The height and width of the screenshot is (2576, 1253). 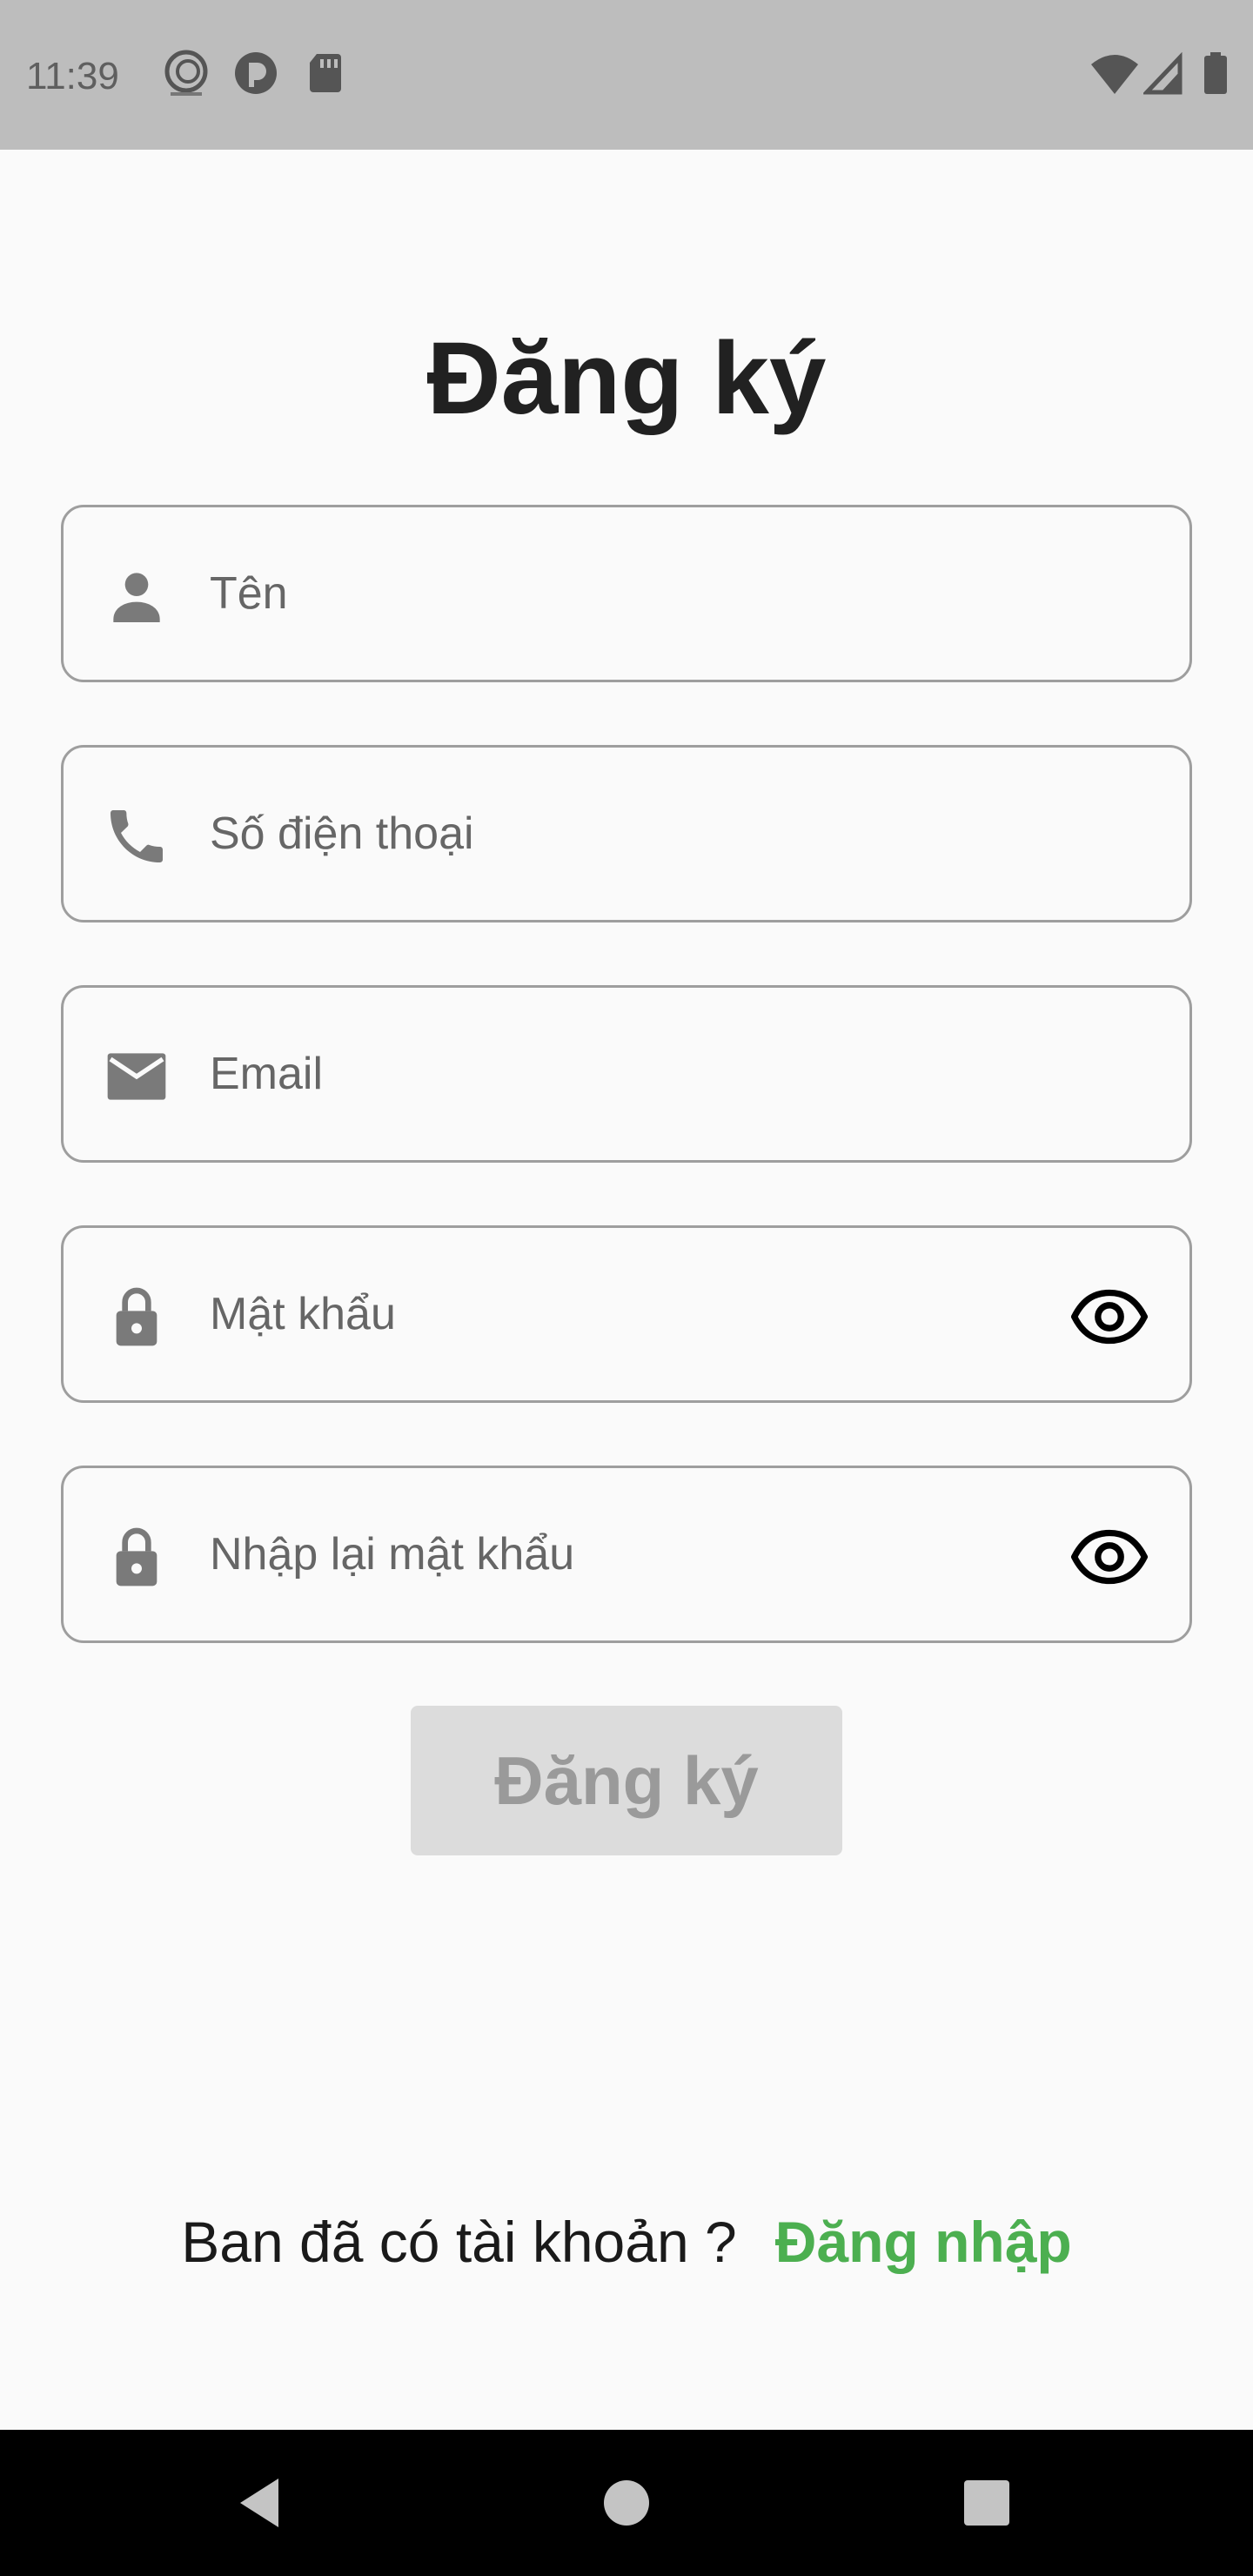 I want to click on back-icon, so click(x=263, y=2503).